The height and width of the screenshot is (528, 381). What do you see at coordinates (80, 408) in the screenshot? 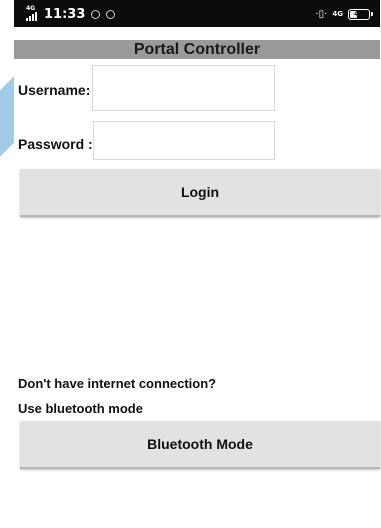
I see `bluetooth-hint-text: Use bluetooth mode` at bounding box center [80, 408].